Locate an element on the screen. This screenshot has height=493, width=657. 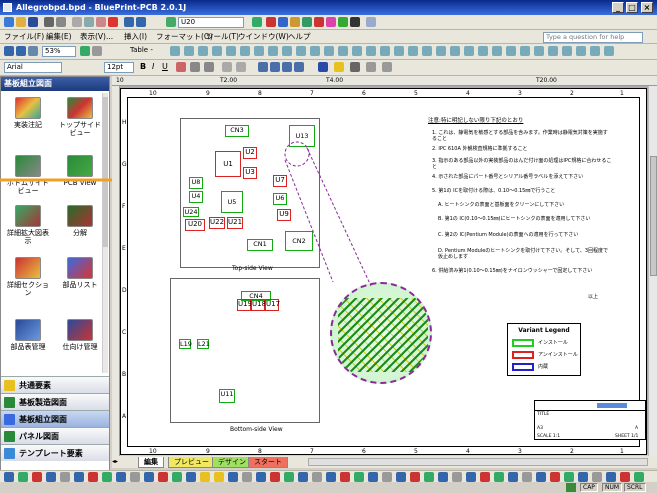
font-color-icon is located at coordinates (323, 67).